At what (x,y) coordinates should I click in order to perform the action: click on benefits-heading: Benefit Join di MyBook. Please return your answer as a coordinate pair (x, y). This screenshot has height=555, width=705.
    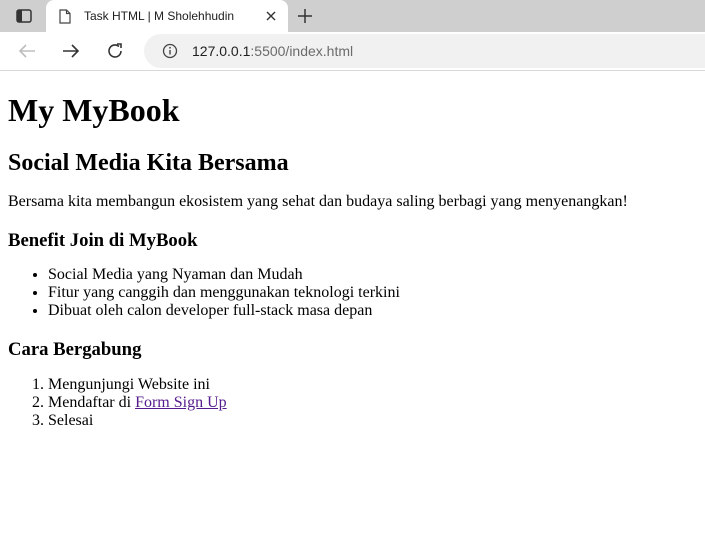
    Looking at the image, I should click on (103, 240).